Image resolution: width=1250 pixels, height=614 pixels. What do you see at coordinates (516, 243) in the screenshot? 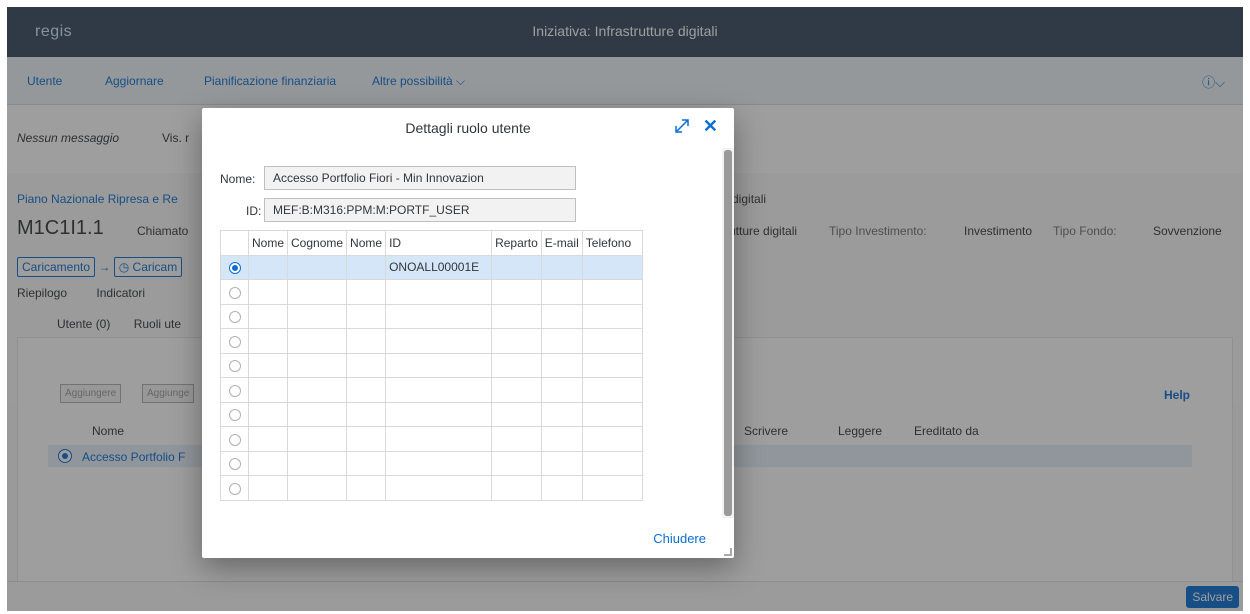
I see `col-header: Reparto` at bounding box center [516, 243].